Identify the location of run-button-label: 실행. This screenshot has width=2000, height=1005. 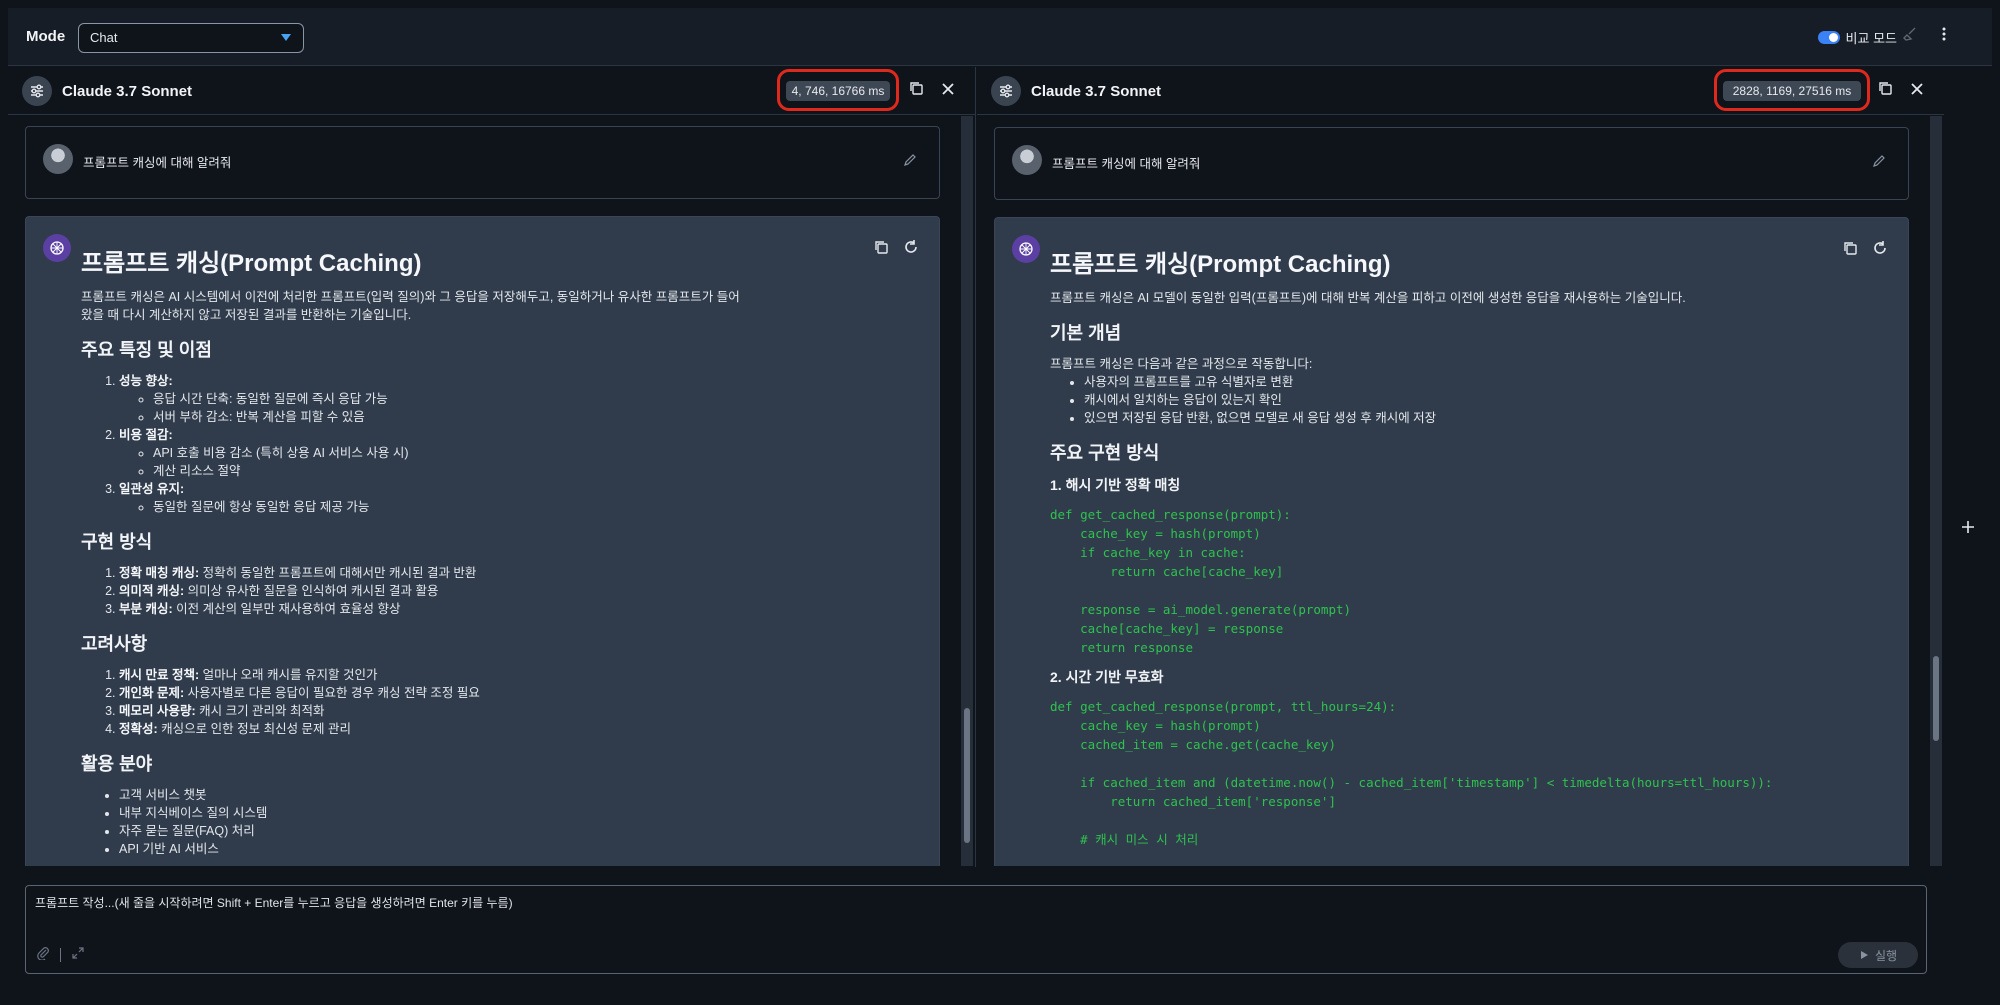
(1886, 955).